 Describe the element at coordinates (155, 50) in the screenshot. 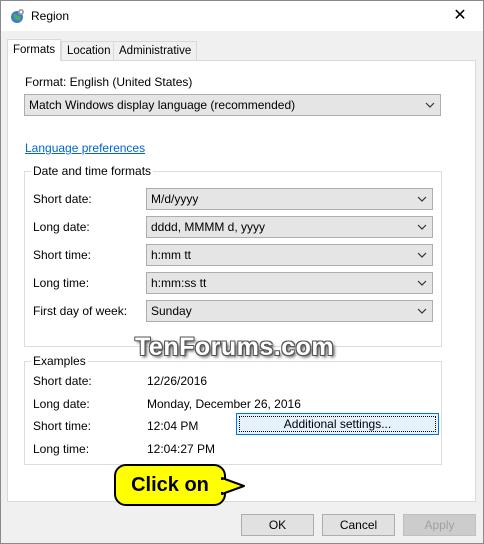

I see `tab-administrative: Administrative` at that location.